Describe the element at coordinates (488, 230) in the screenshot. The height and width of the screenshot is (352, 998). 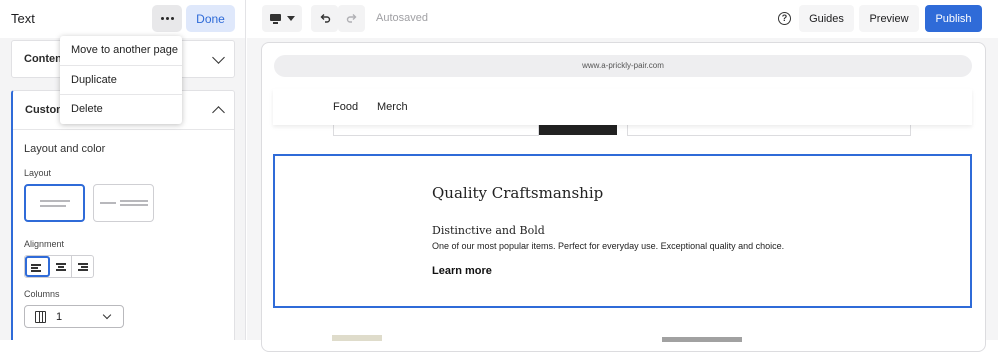
I see `section-subtitle: Distinctive and Bold` at that location.